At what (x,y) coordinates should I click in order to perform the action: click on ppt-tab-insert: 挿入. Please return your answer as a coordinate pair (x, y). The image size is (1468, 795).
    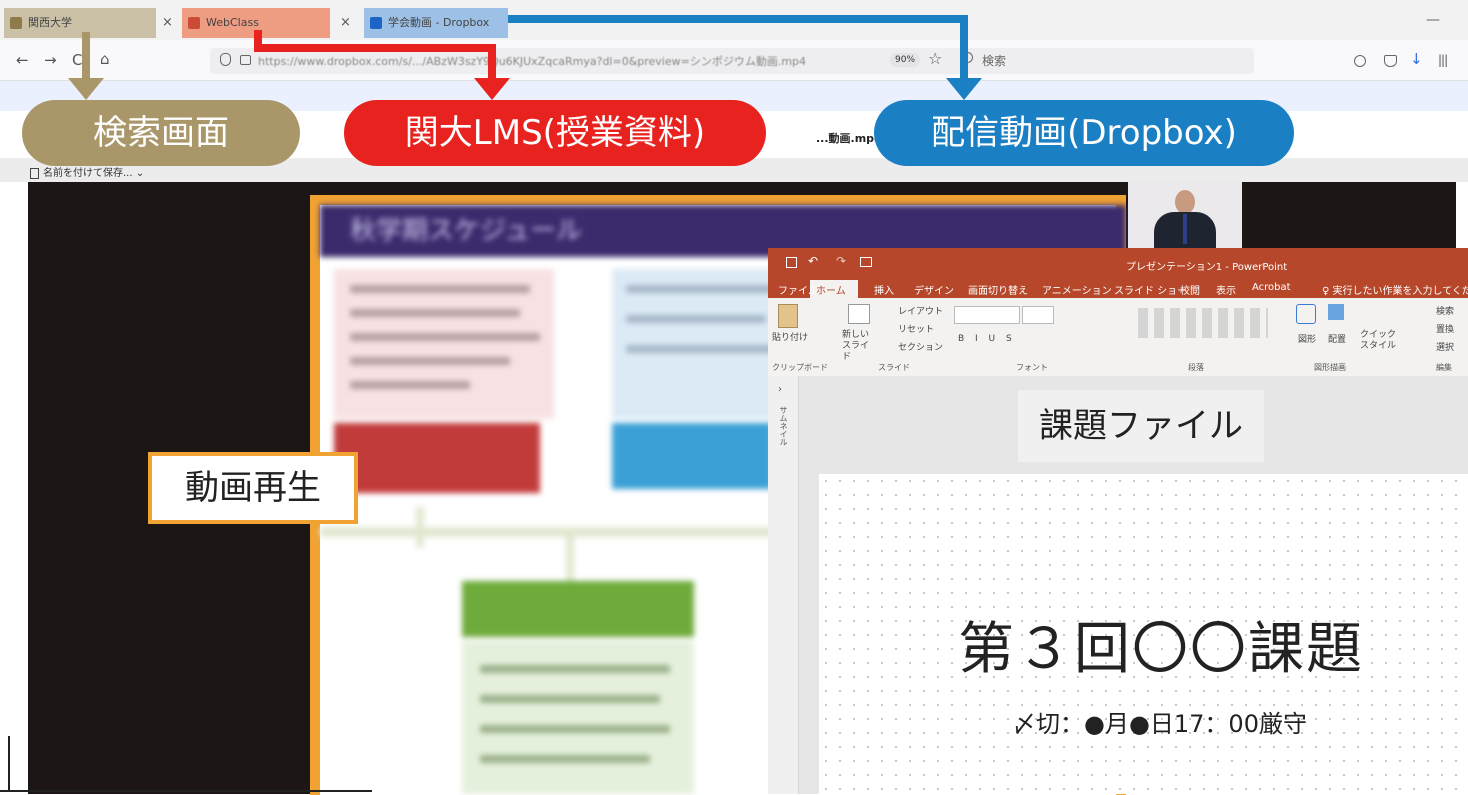
    Looking at the image, I should click on (884, 289).